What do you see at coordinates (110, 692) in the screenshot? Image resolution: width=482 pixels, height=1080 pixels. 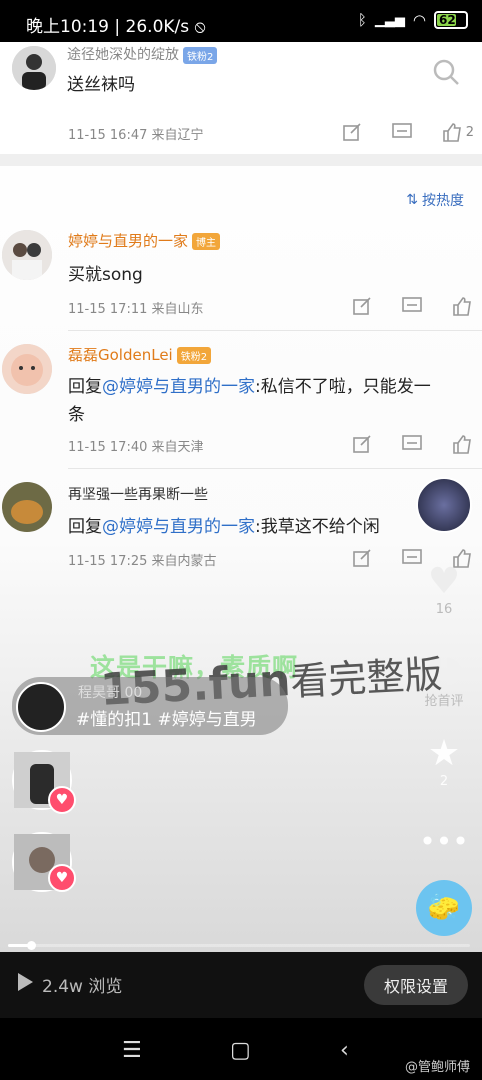 I see `author-name: 程昊哥 00` at bounding box center [110, 692].